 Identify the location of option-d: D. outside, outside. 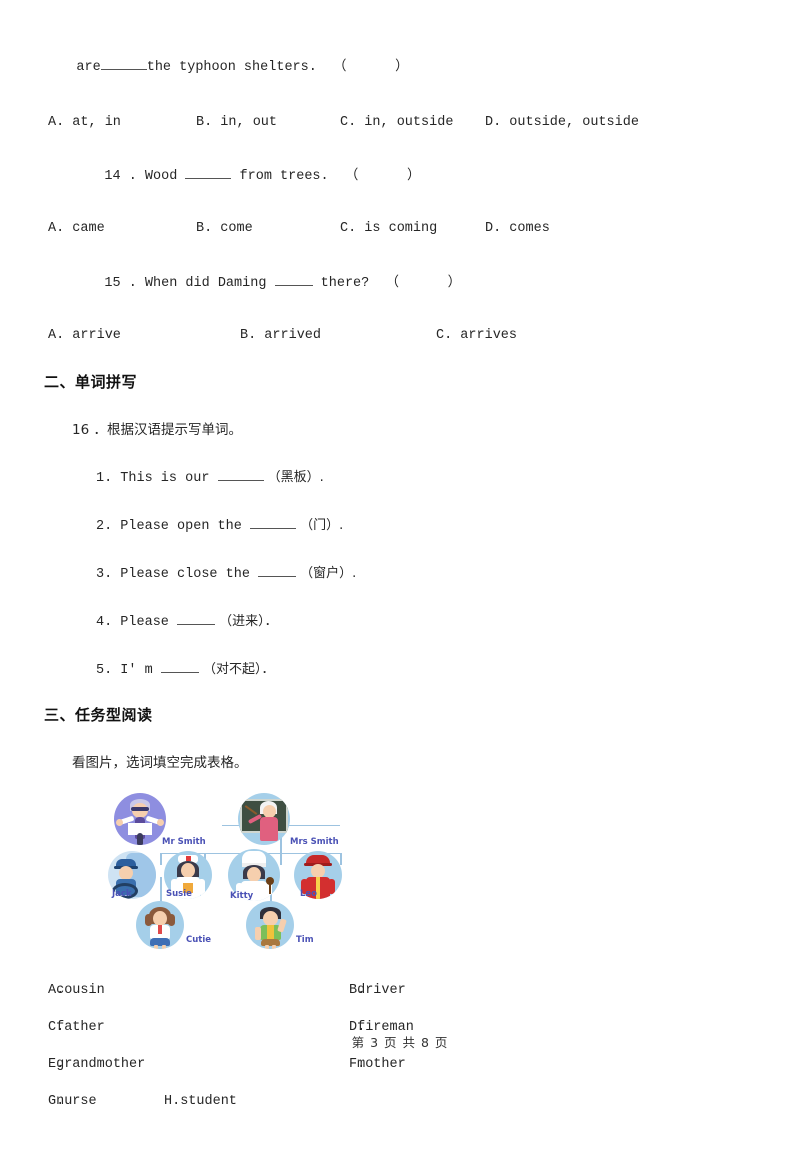
(562, 122).